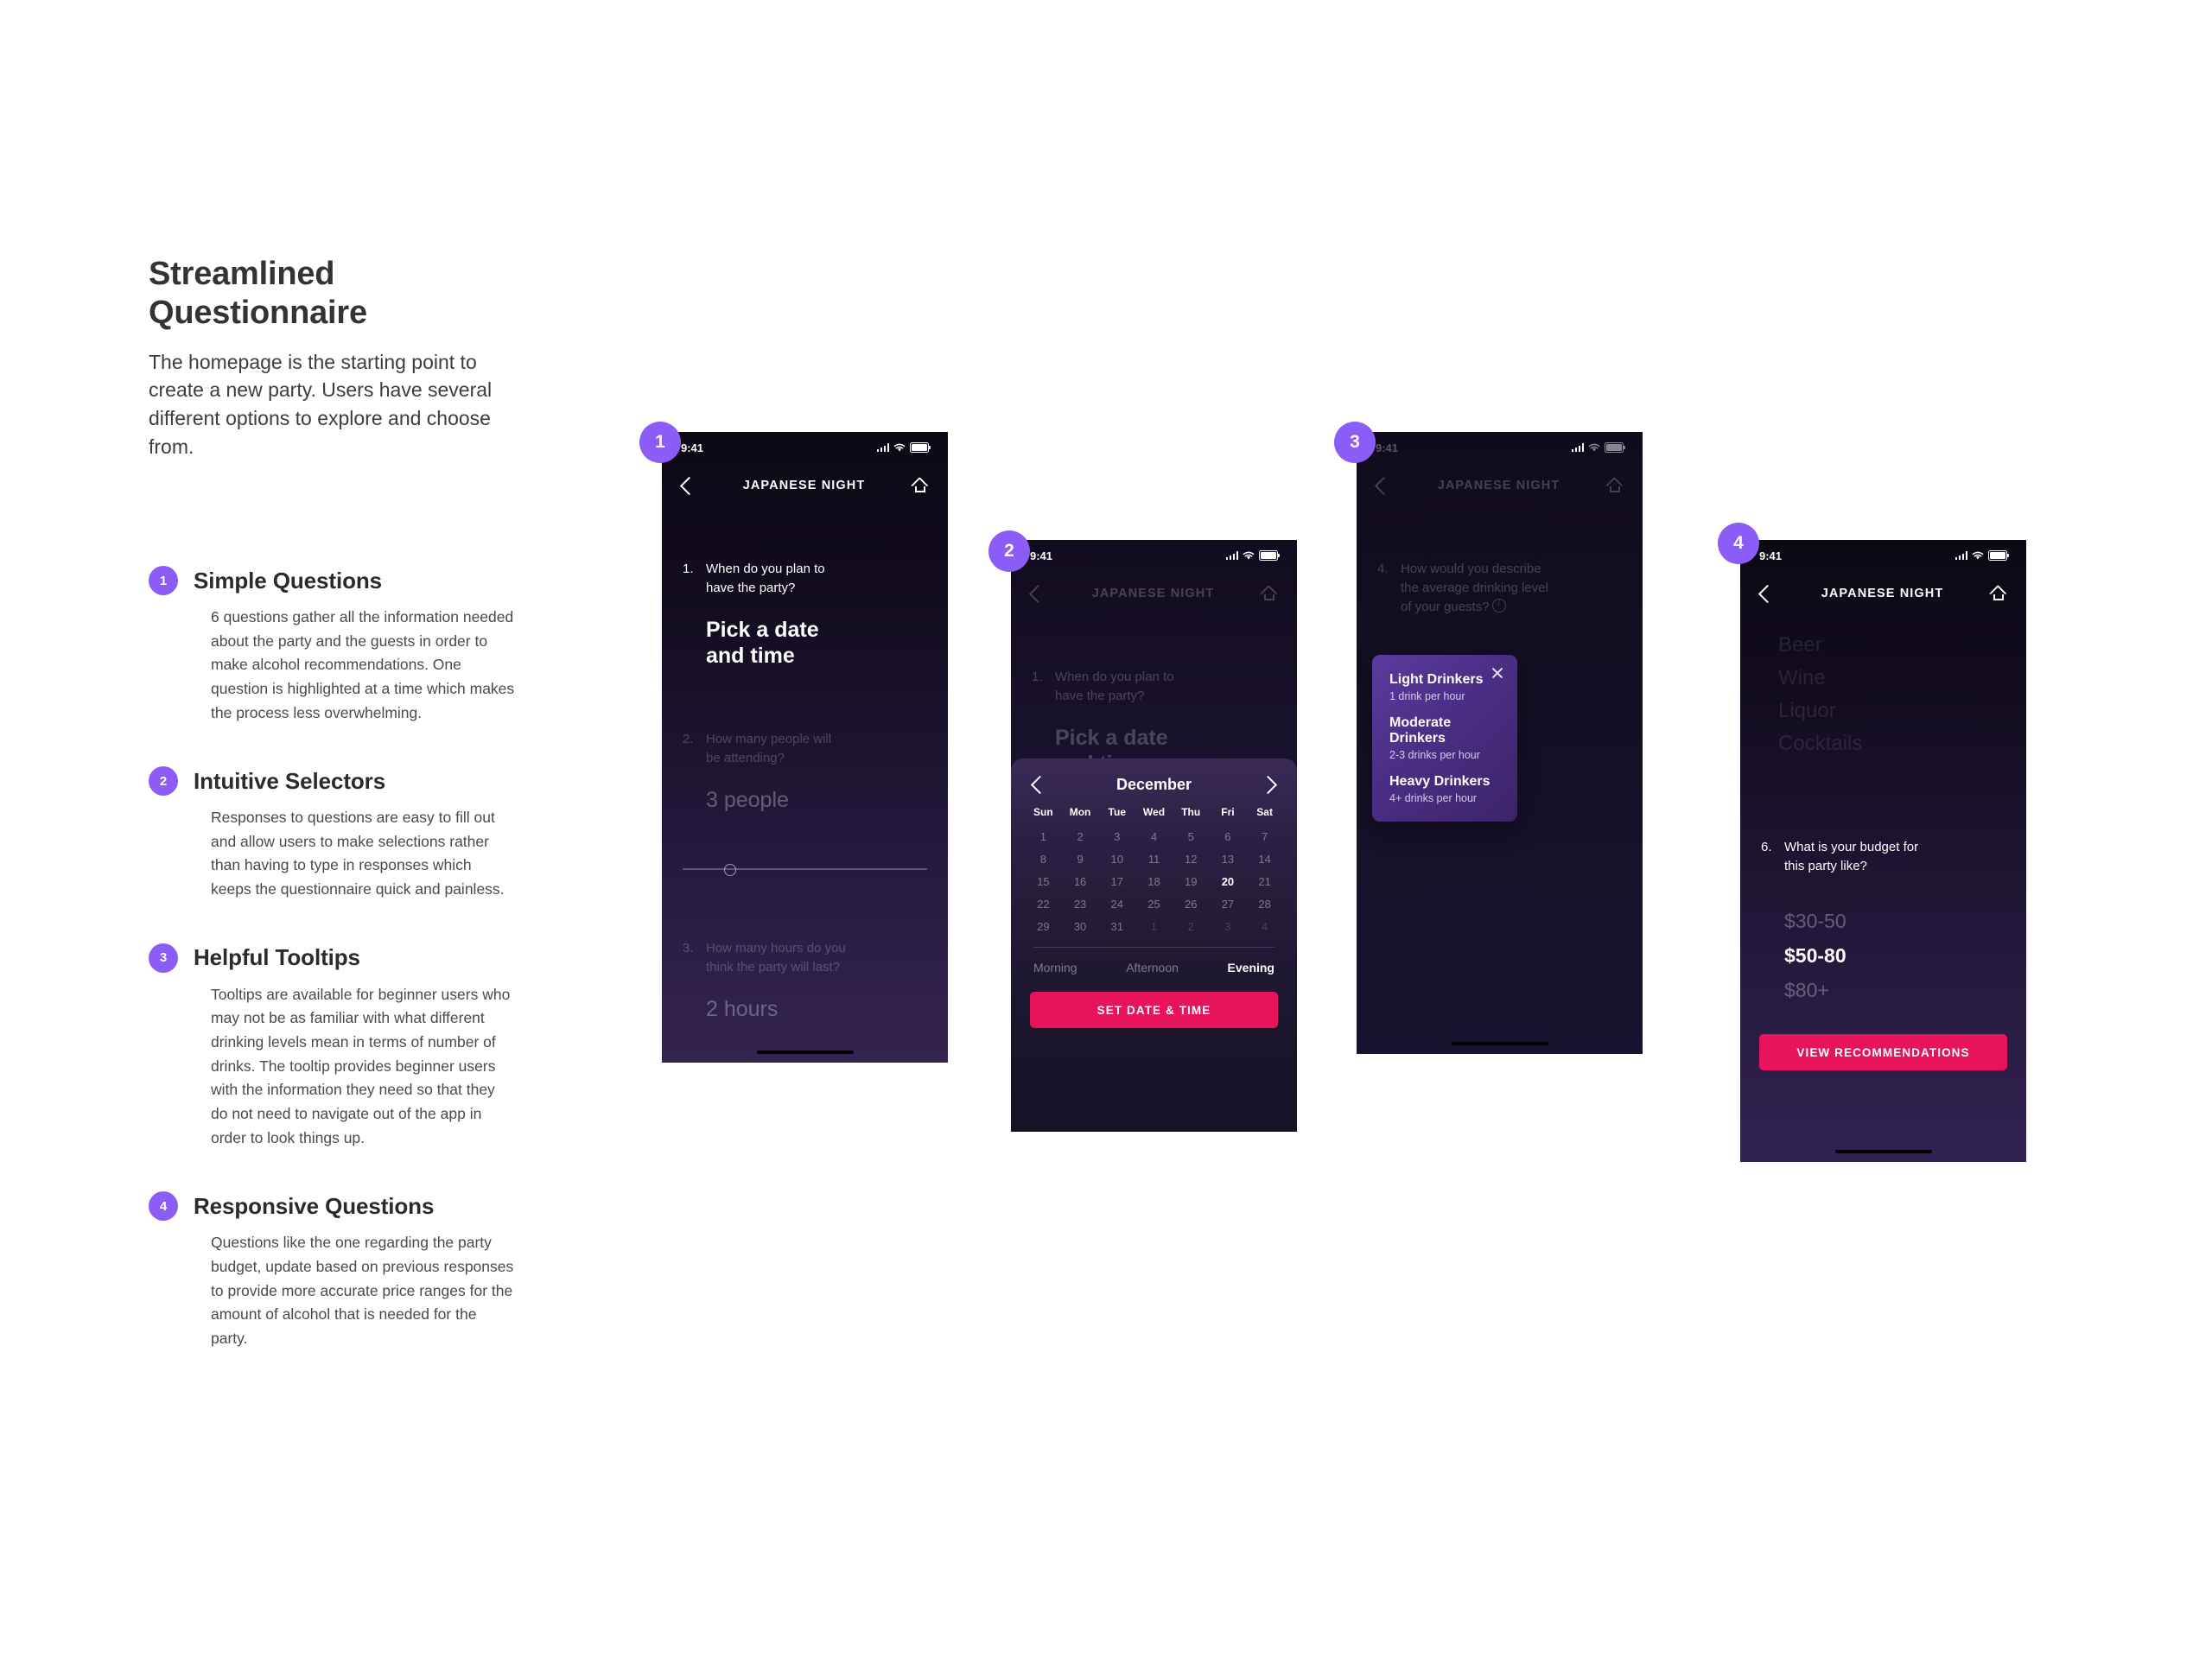 The height and width of the screenshot is (1676, 2212). I want to click on calendar-day: 3, so click(1116, 836).